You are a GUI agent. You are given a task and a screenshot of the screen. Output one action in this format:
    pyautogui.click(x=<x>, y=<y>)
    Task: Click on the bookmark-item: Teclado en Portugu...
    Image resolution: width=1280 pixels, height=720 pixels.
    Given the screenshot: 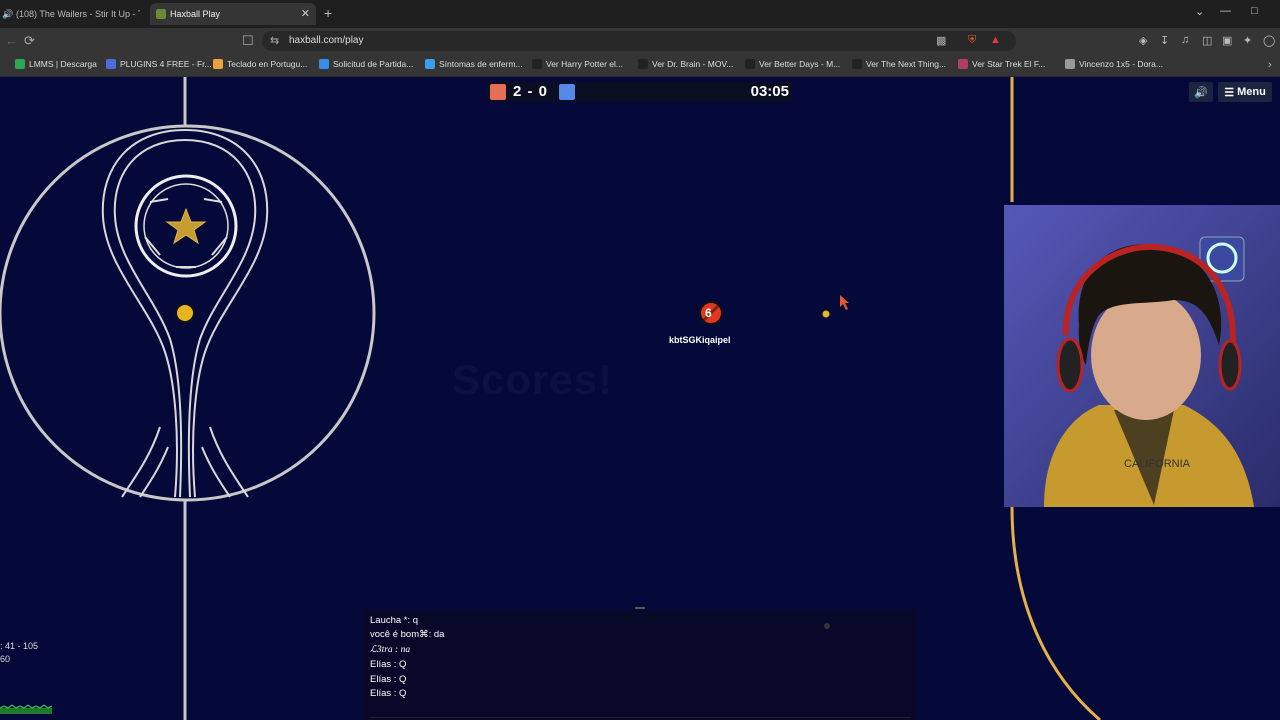 What is the action you would take?
    pyautogui.click(x=260, y=64)
    